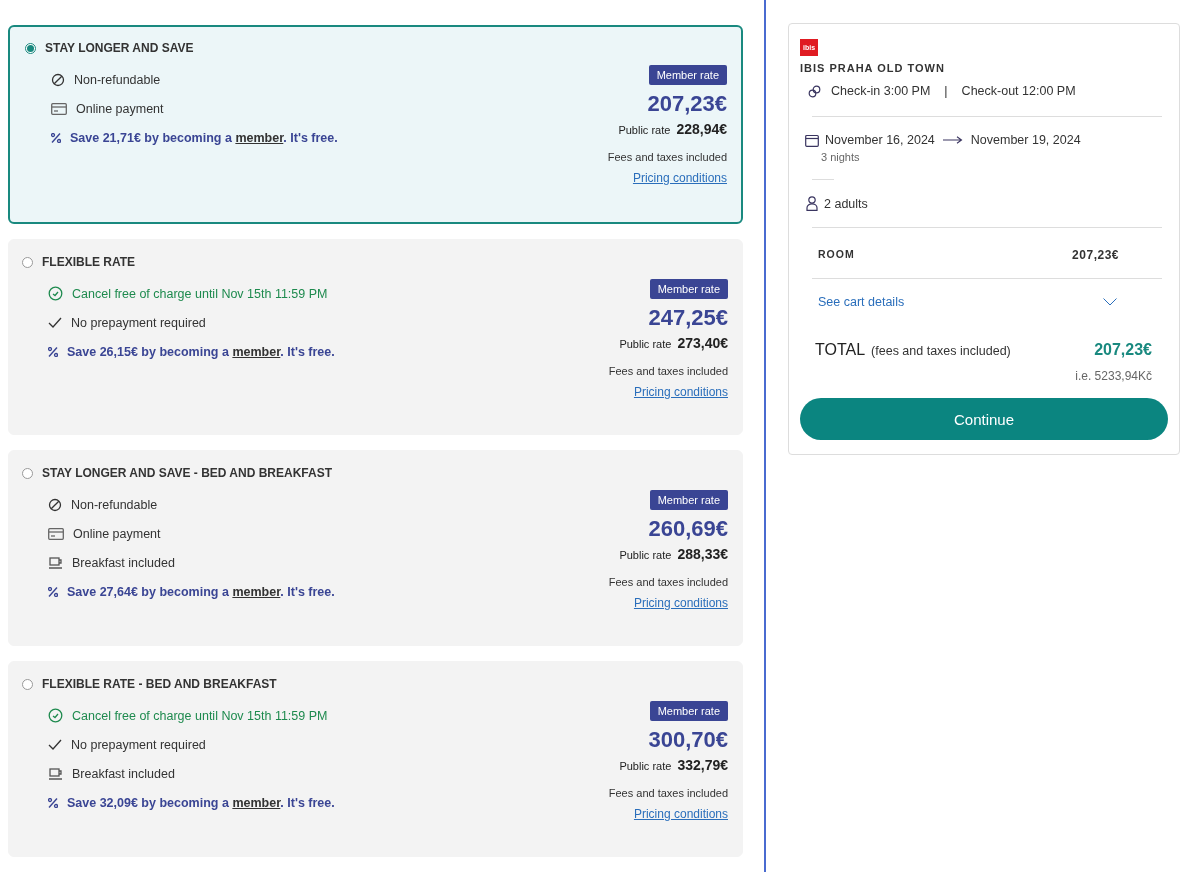 Image resolution: width=1200 pixels, height=872 pixels. I want to click on chevron-down-icon, so click(1110, 302).